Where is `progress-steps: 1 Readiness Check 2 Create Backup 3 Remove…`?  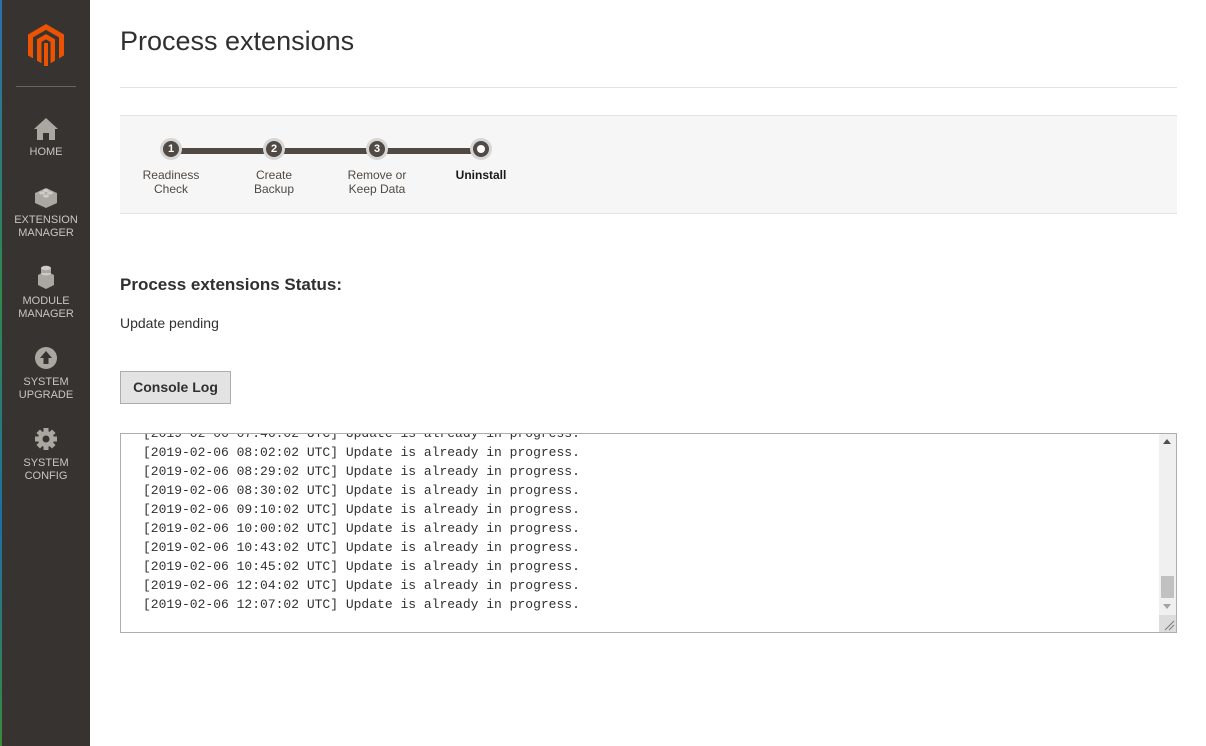 progress-steps: 1 Readiness Check 2 Create Backup 3 Remove… is located at coordinates (648, 164).